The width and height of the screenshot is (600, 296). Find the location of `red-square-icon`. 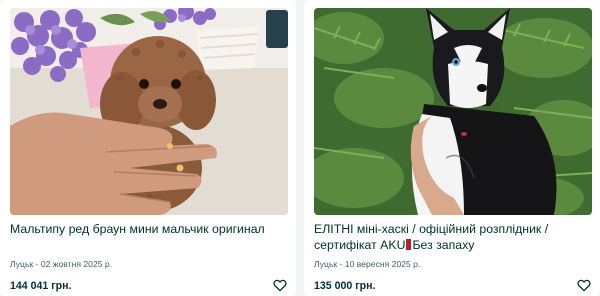

red-square-icon is located at coordinates (409, 244).